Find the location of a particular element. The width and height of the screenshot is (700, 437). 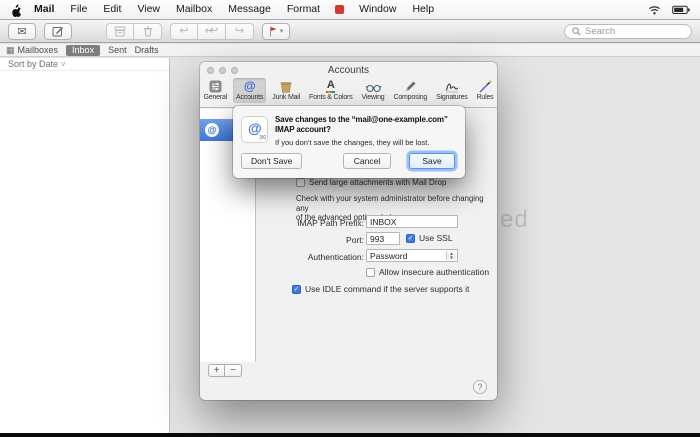

reply-icon: ↩ is located at coordinates (184, 30).